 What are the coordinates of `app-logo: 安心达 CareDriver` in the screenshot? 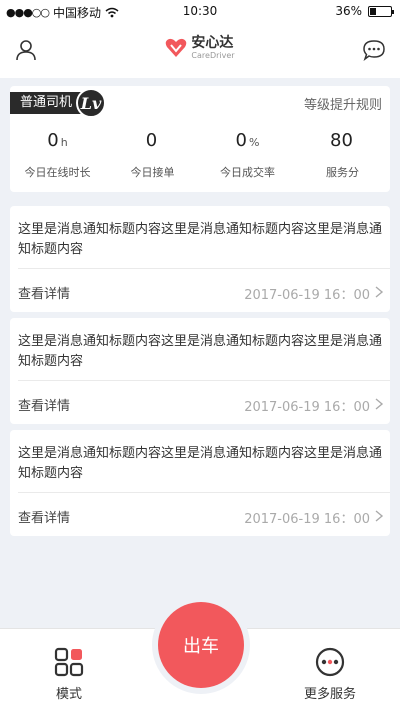 It's located at (200, 48).